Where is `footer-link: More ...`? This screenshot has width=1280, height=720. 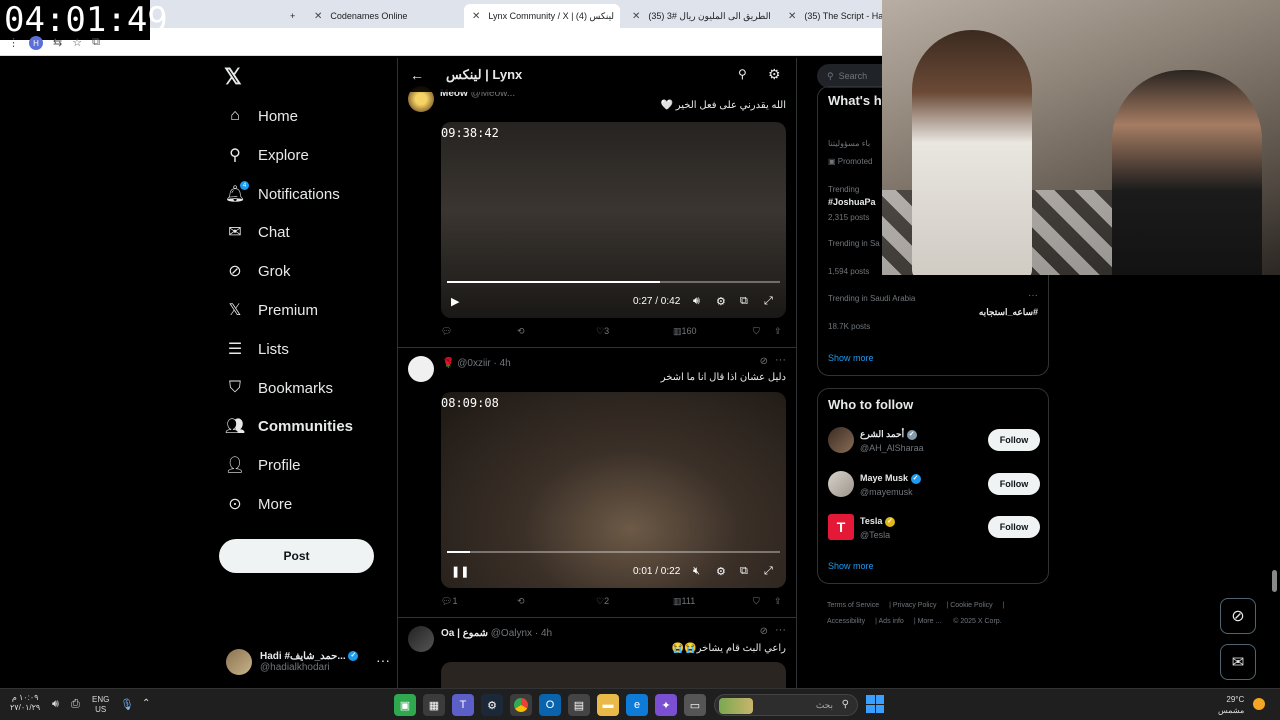
footer-link: More ... is located at coordinates (930, 621).